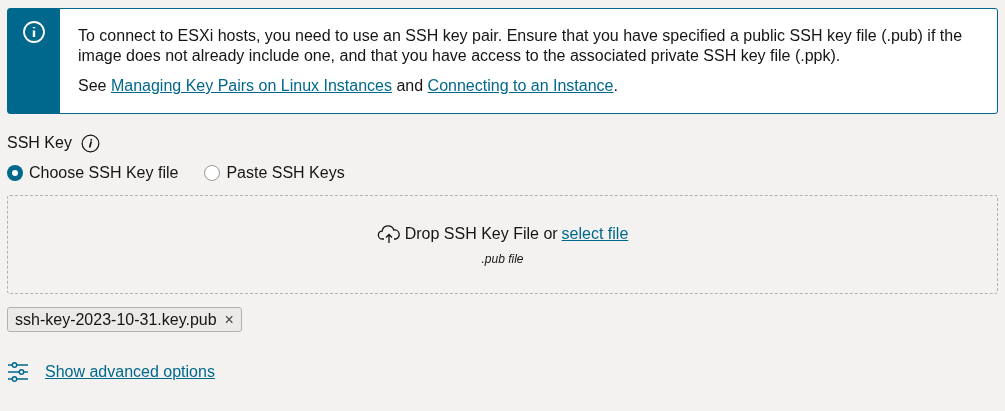 The height and width of the screenshot is (411, 1005). Describe the element at coordinates (18, 372) in the screenshot. I see `sliders-icon` at that location.